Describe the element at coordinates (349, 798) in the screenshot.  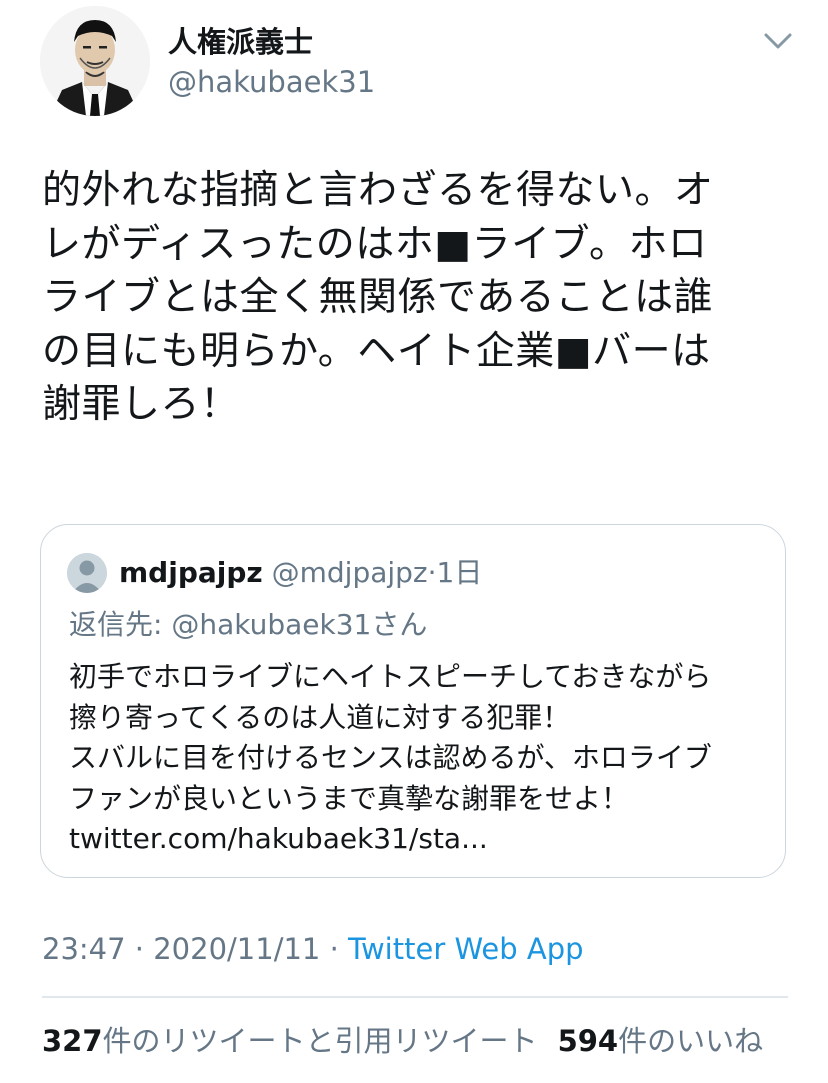
I see `quoted-text-line: ファンが良いというまで真摯な謝罪をせよ！` at that location.